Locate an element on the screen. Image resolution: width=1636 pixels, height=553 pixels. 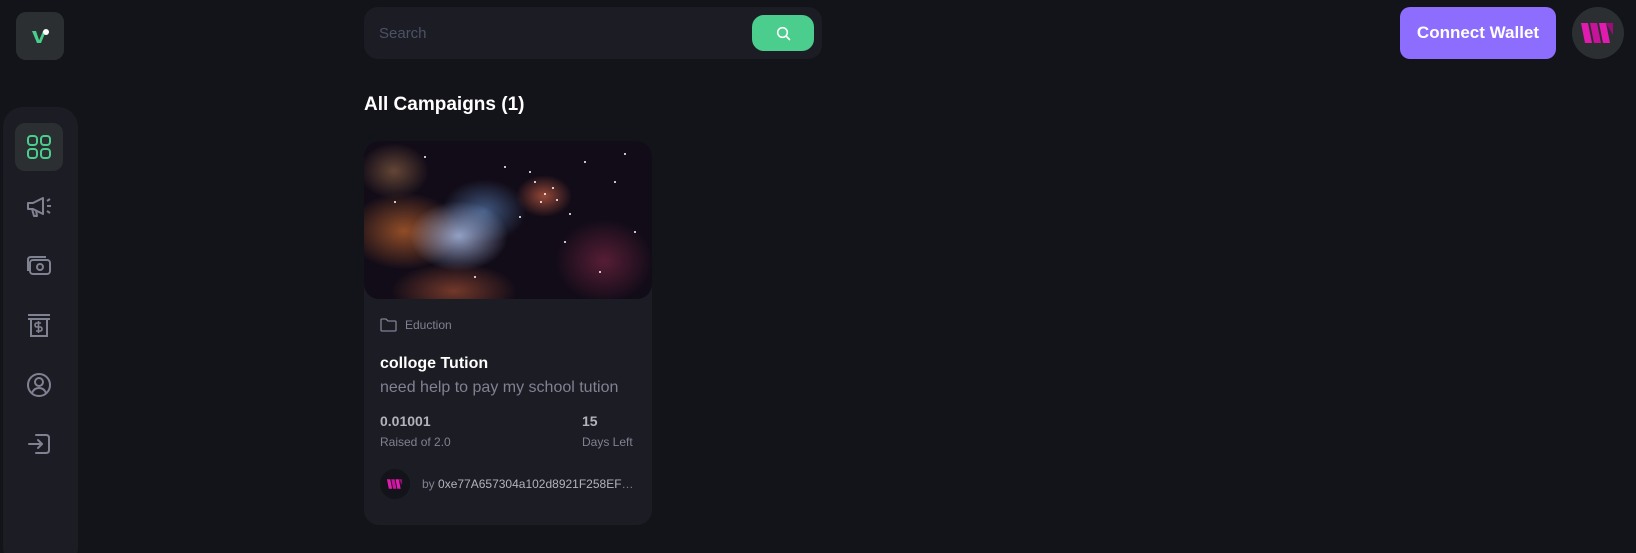
sidebar-item-campaign is located at coordinates (39, 206).